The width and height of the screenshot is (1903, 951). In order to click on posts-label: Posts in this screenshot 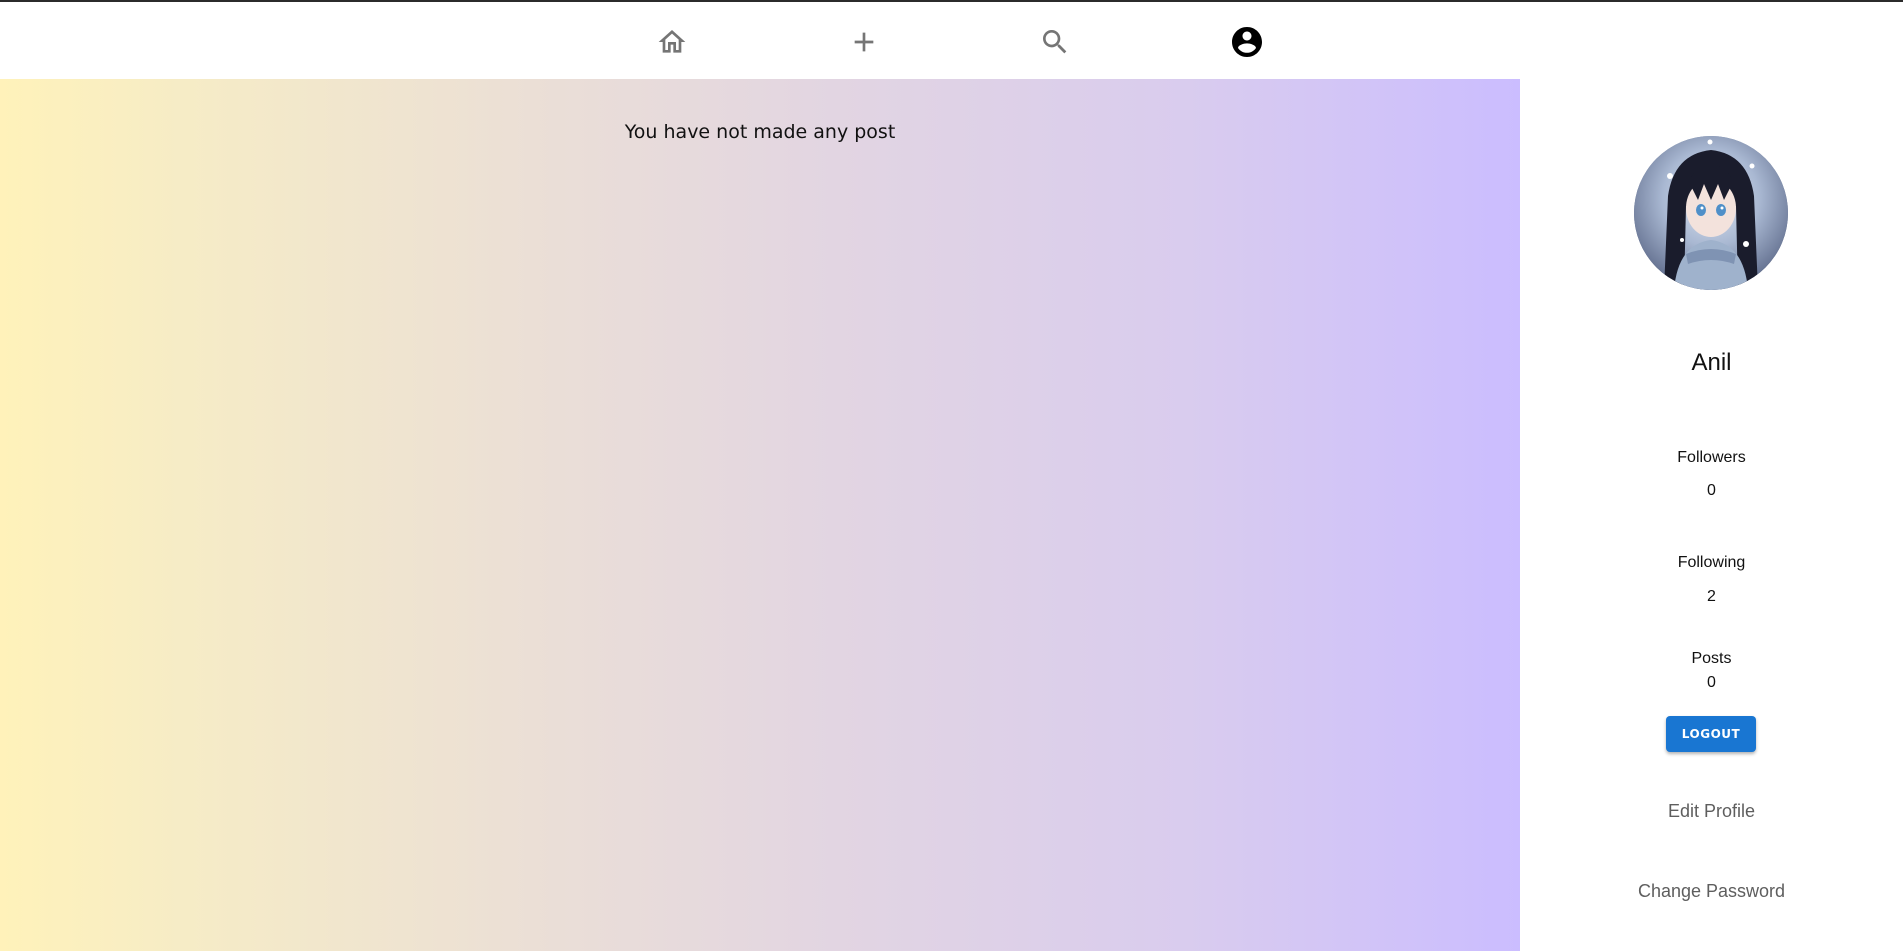, I will do `click(1711, 658)`.